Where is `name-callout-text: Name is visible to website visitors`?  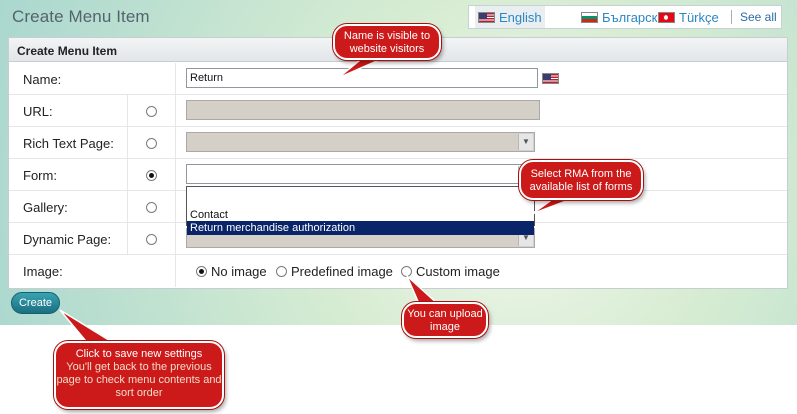 name-callout-text: Name is visible to website visitors is located at coordinates (387, 42).